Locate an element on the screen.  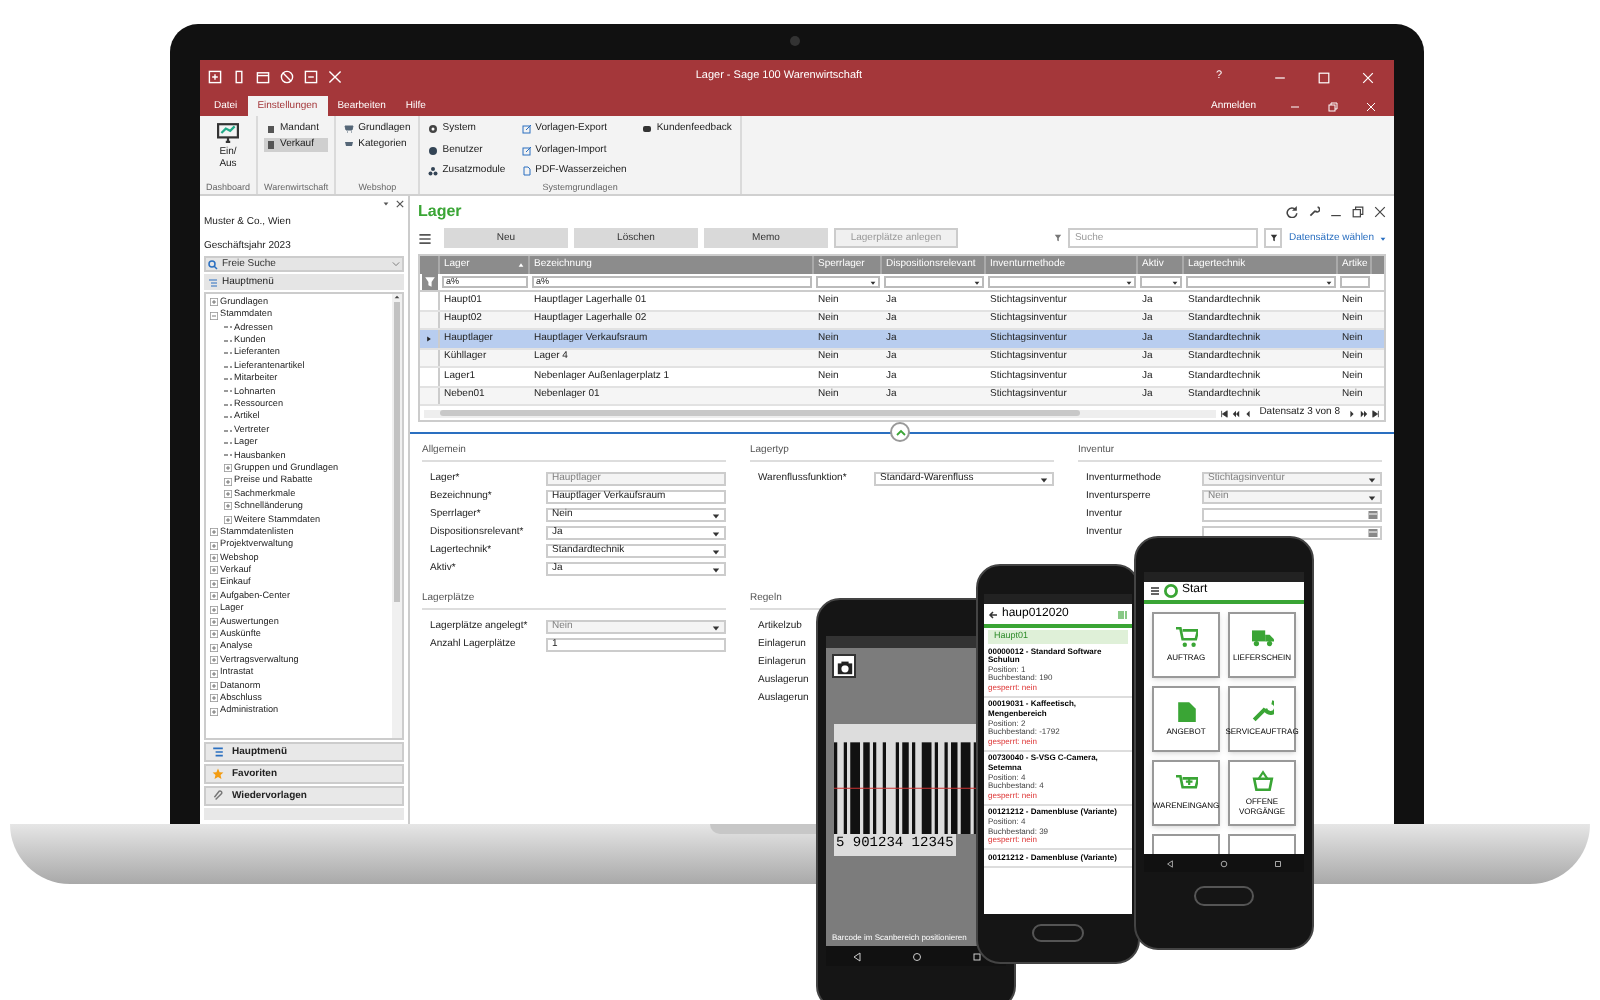
building-icon is located at coordinates (271, 129).